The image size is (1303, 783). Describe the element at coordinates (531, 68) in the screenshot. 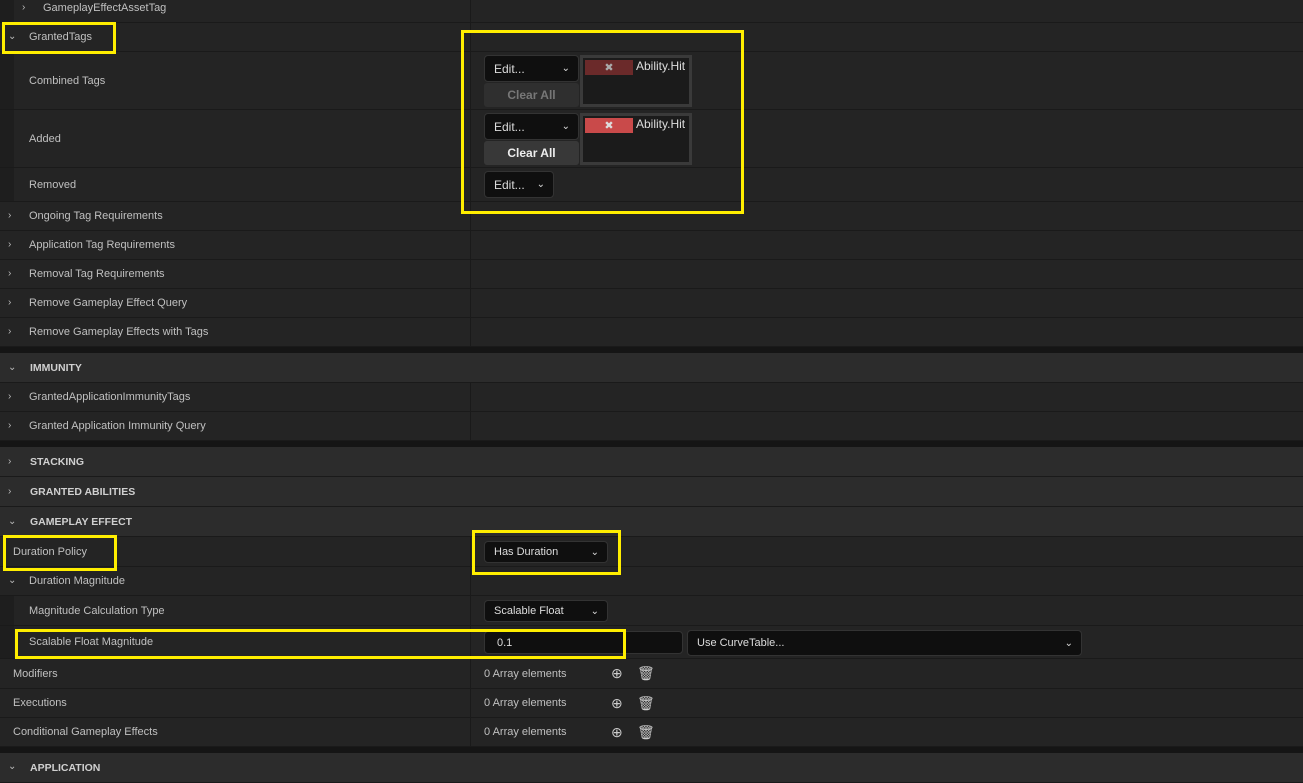

I see `edit-combined-dropdown: Edit... ⌄` at that location.